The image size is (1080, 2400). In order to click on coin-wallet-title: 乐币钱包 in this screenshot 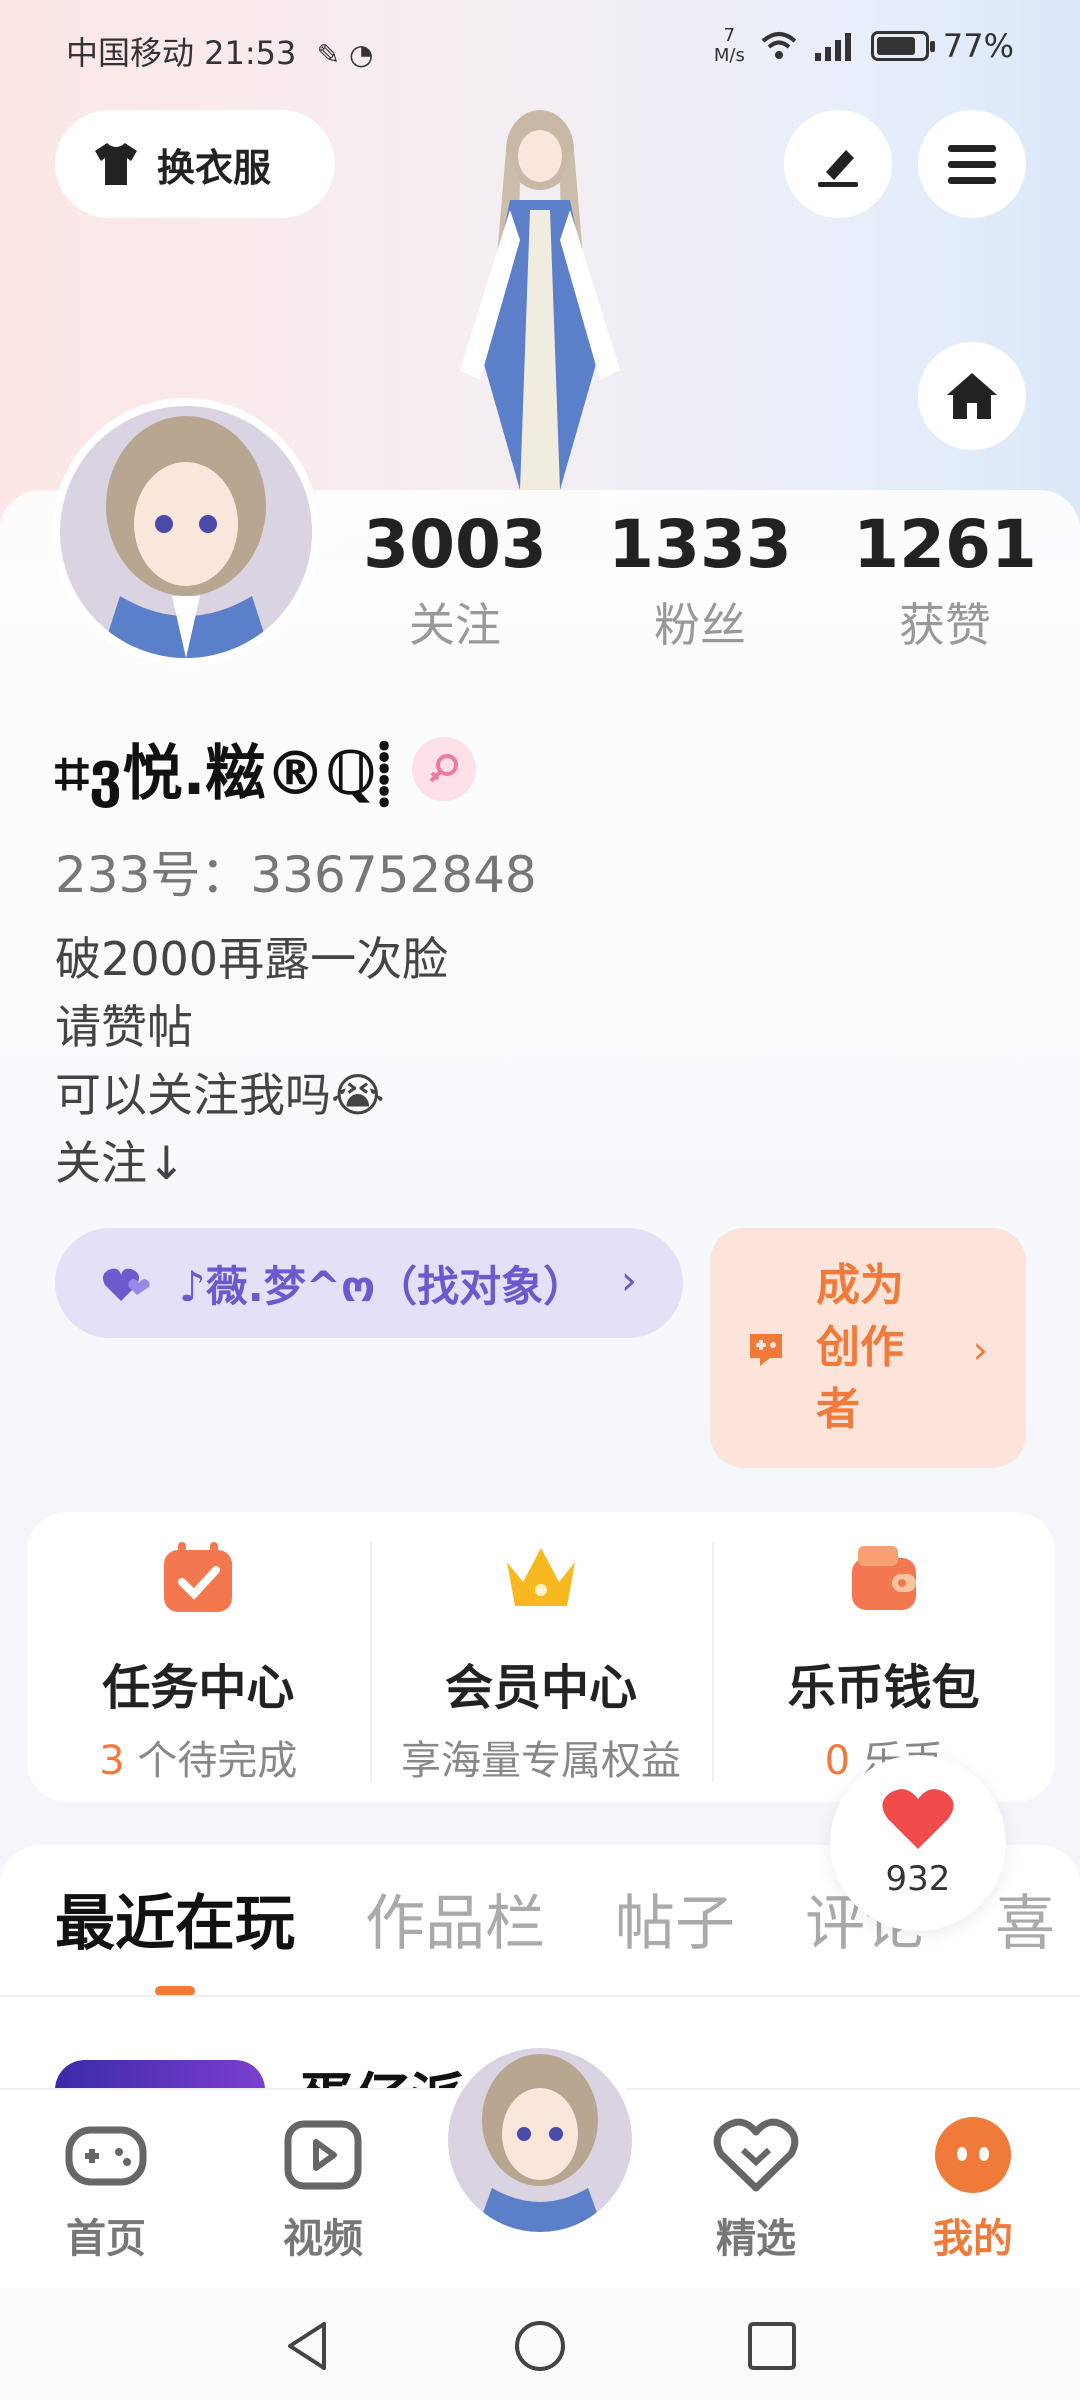, I will do `click(883, 1688)`.